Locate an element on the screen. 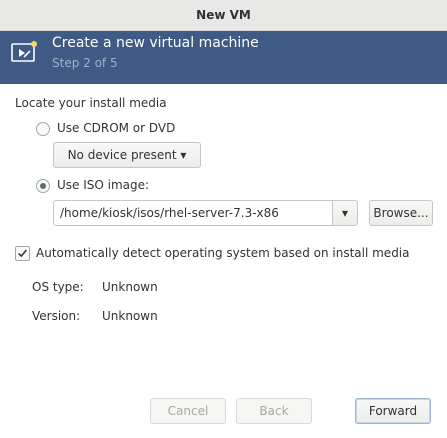  window-title: New VM is located at coordinates (223, 15).